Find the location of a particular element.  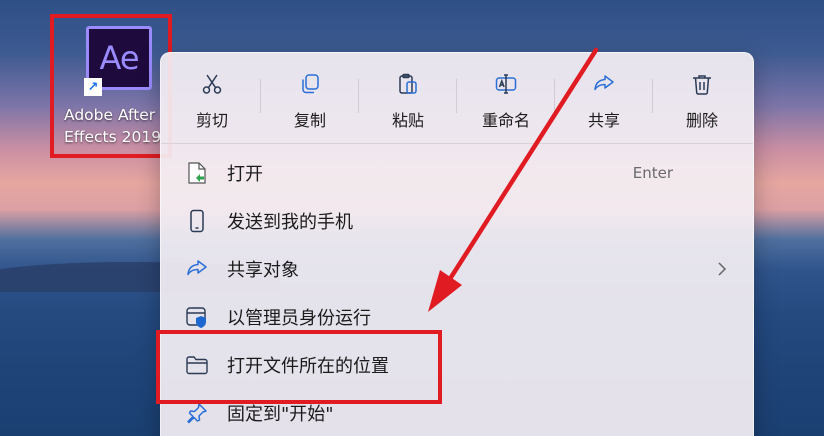

paste-icon is located at coordinates (408, 84).